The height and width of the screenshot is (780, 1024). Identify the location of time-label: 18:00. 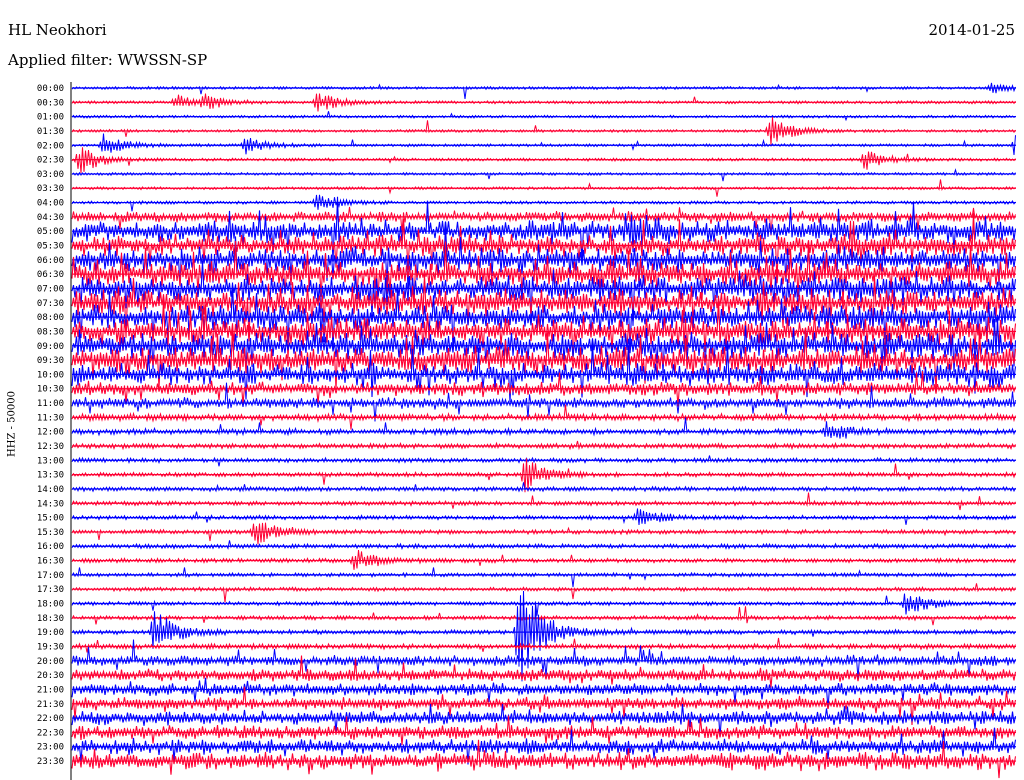
(50, 605).